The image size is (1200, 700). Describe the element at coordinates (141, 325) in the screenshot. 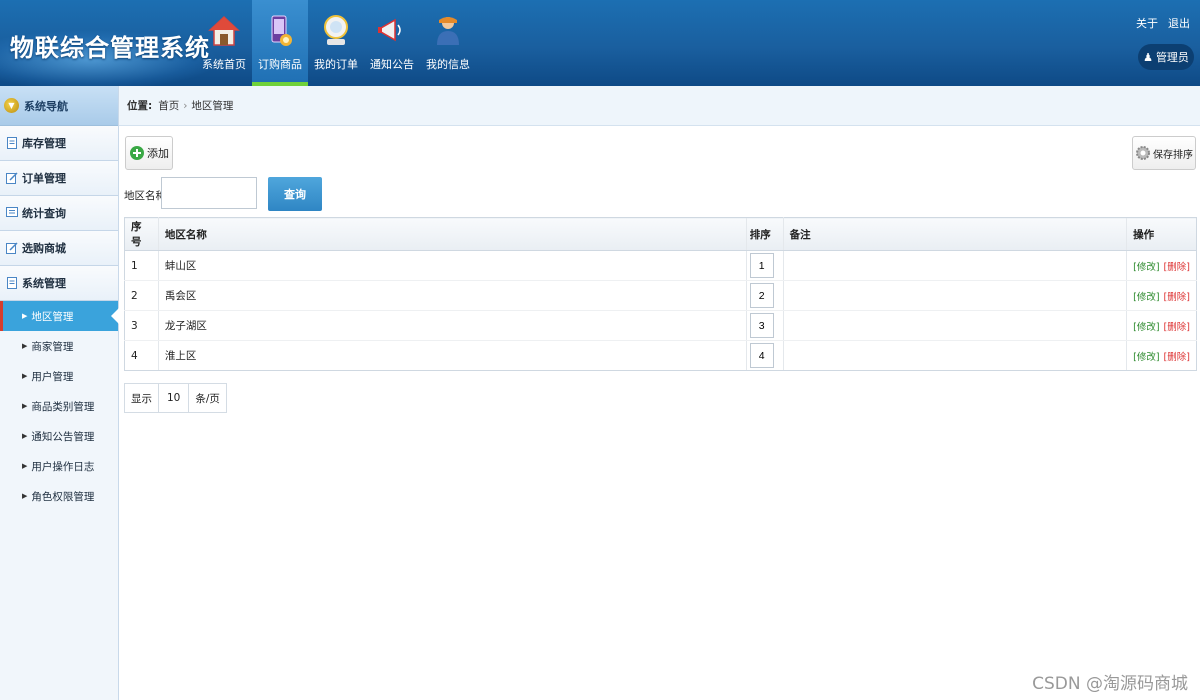

I see `cell-idx: 3` at that location.